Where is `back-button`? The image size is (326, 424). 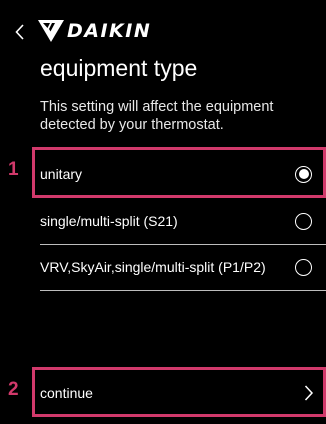 back-button is located at coordinates (19, 32).